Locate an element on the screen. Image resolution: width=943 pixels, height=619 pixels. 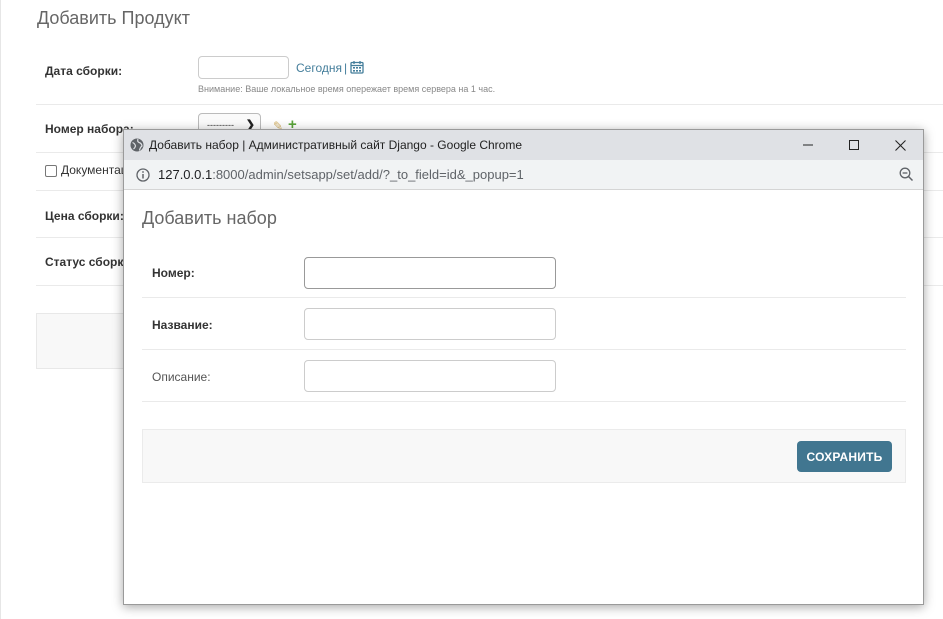
url-host: 127.0.0.1 is located at coordinates (185, 174).